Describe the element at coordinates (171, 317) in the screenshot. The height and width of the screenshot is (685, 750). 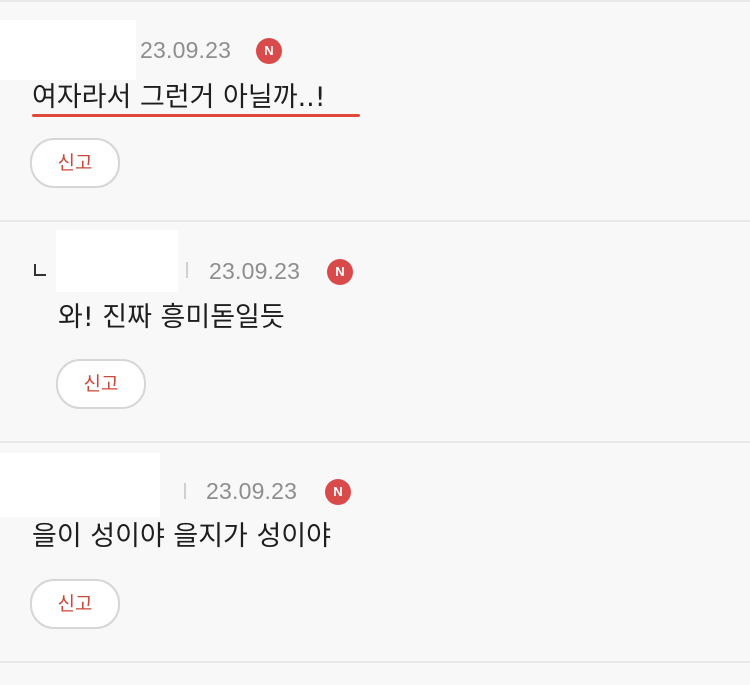
I see `comment-text: 와! 진짜 흥미돋일듯` at that location.